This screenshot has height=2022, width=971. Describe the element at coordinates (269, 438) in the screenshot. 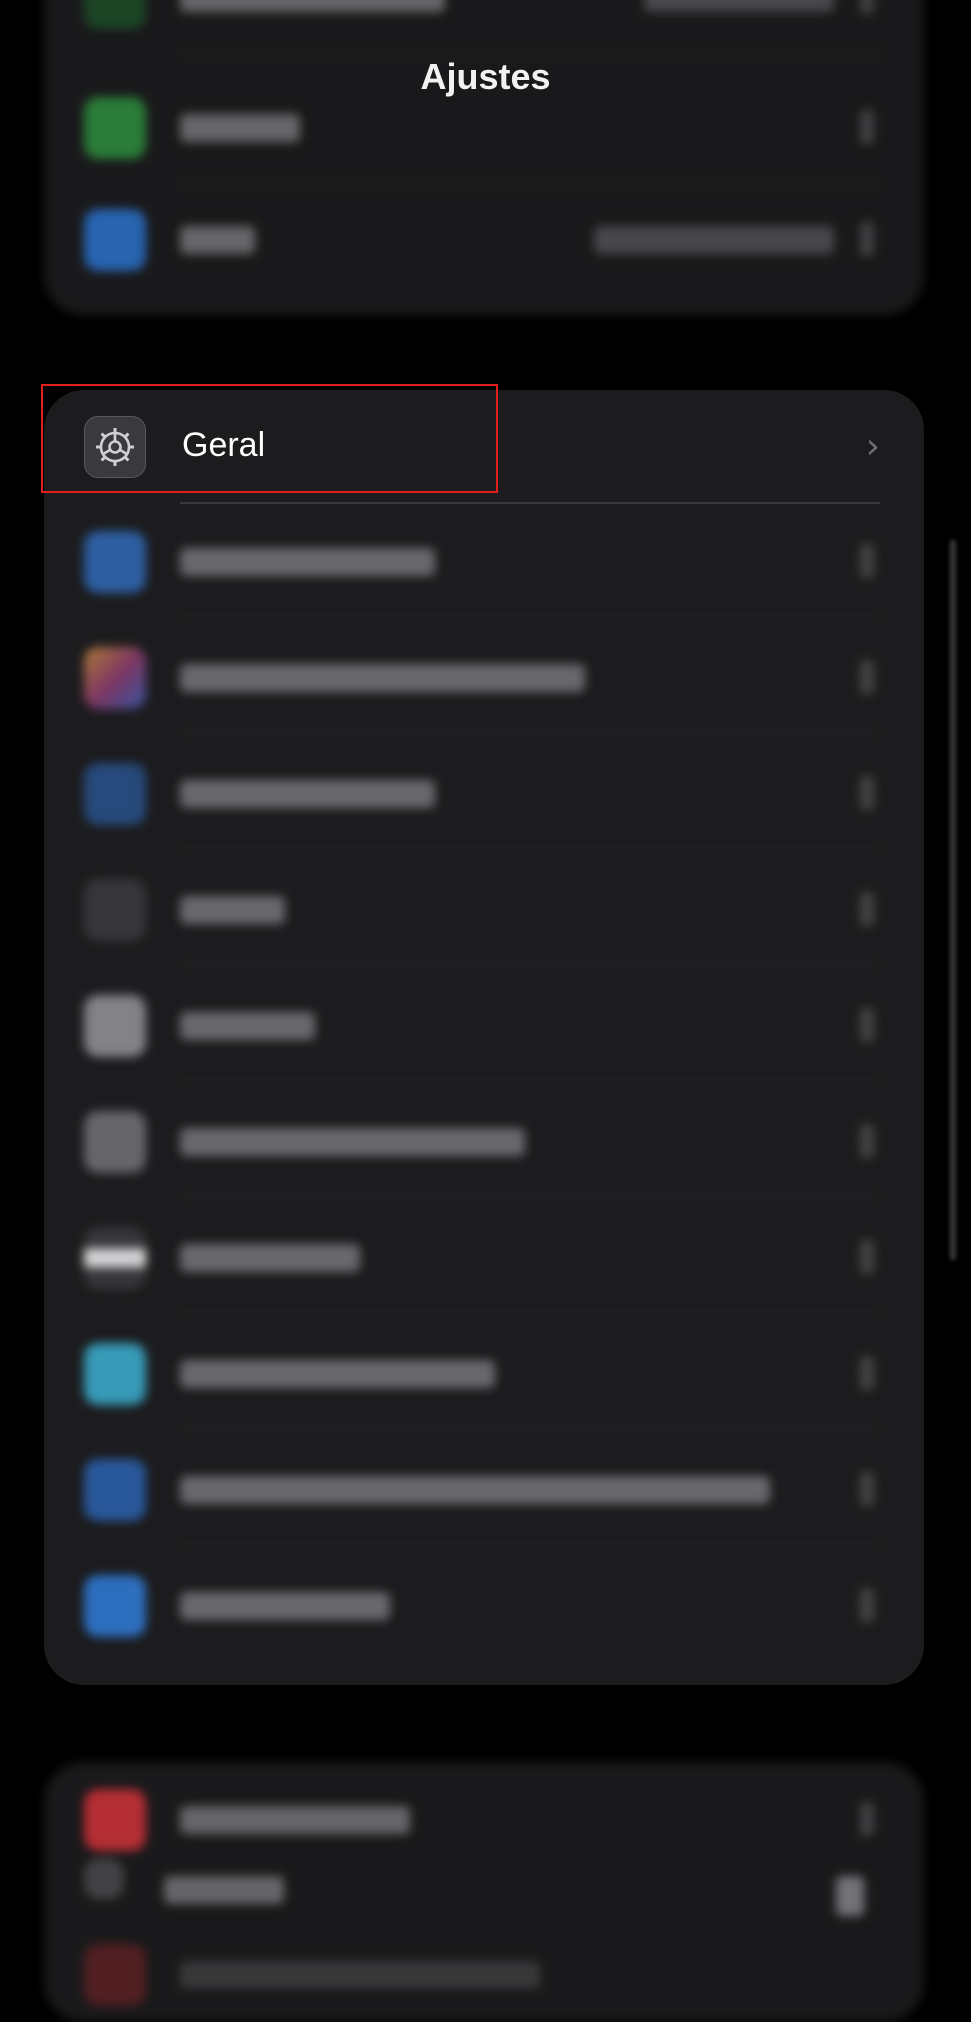

I see `selection-highlight` at that location.